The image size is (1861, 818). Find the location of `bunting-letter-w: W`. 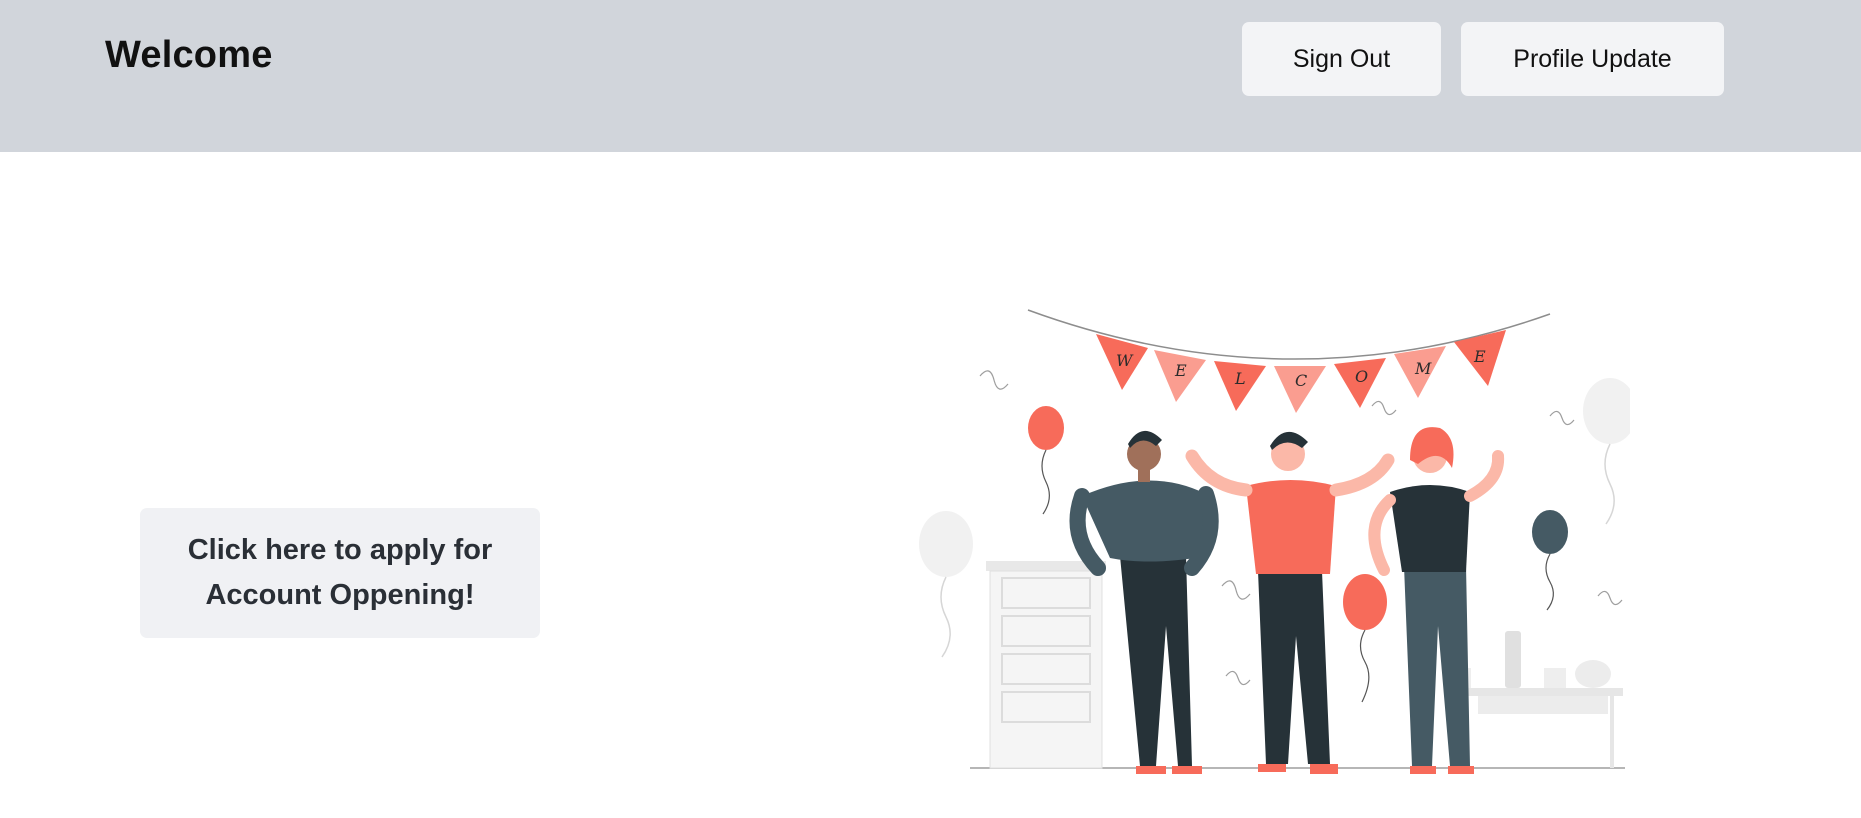

bunting-letter-w: W is located at coordinates (1125, 360).